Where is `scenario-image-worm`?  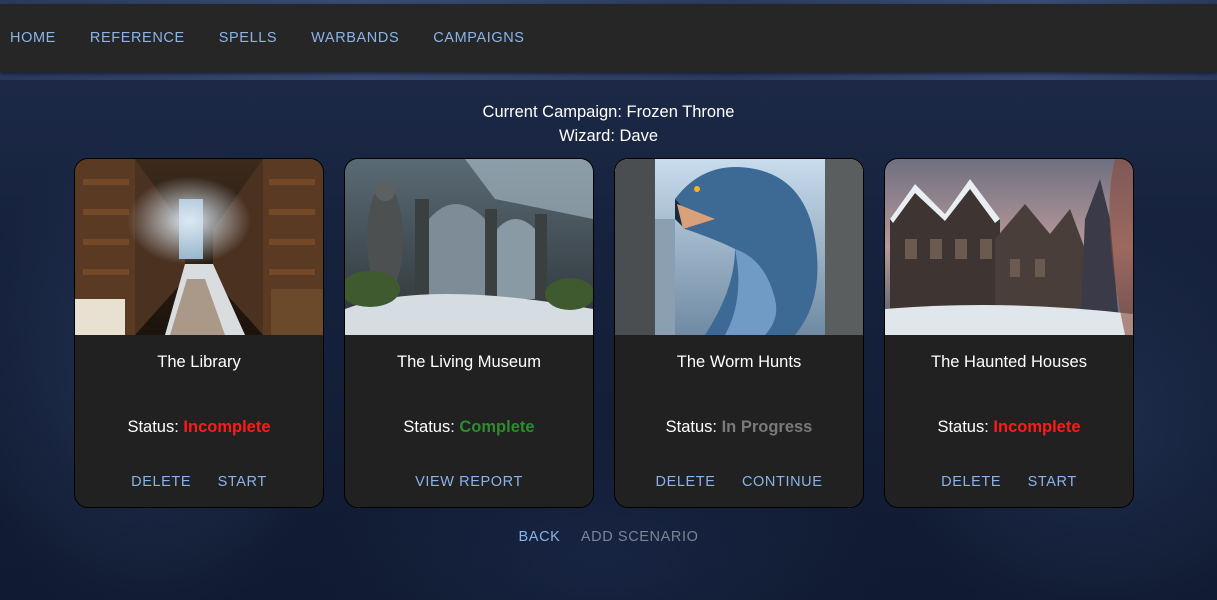 scenario-image-worm is located at coordinates (739, 247).